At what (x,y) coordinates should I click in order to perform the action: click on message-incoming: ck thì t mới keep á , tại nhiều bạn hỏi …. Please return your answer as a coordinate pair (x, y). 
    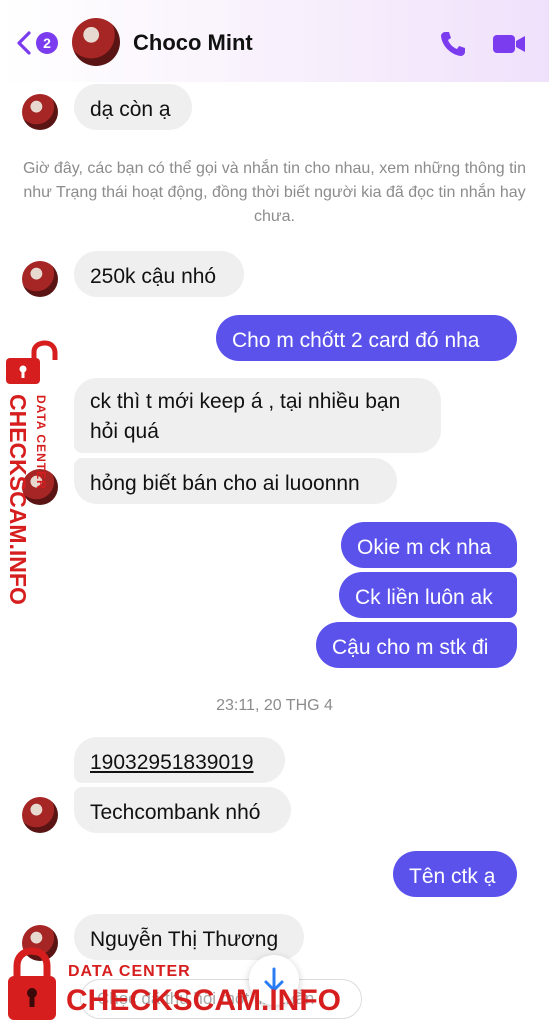
    Looking at the image, I should click on (257, 415).